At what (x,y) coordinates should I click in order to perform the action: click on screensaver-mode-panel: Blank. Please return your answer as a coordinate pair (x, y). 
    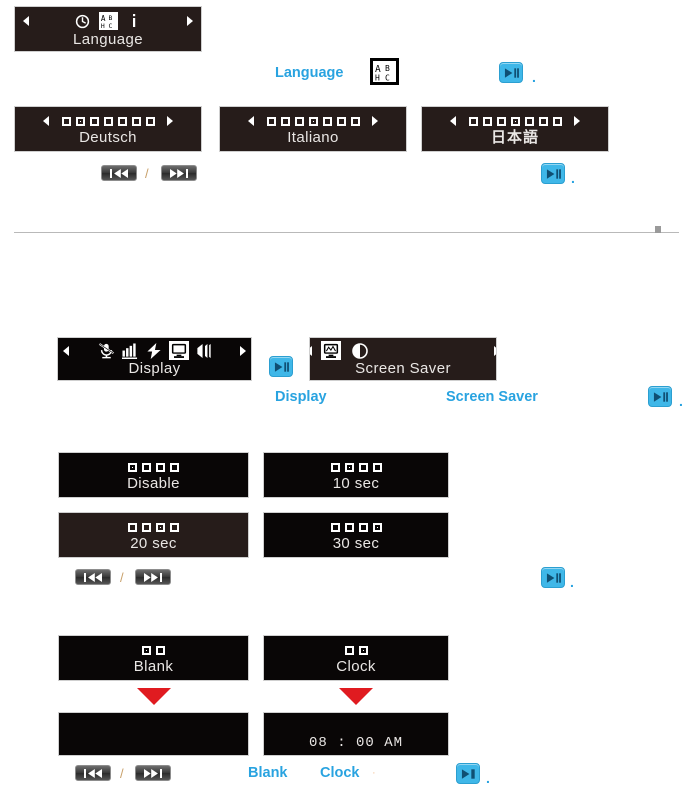
    Looking at the image, I should click on (153, 658).